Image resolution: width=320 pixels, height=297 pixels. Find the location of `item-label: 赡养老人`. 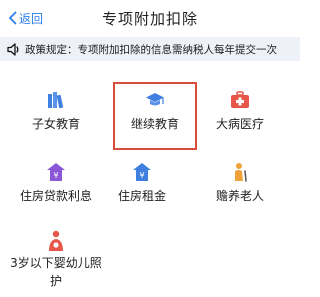

item-label: 赡养老人 is located at coordinates (239, 196).